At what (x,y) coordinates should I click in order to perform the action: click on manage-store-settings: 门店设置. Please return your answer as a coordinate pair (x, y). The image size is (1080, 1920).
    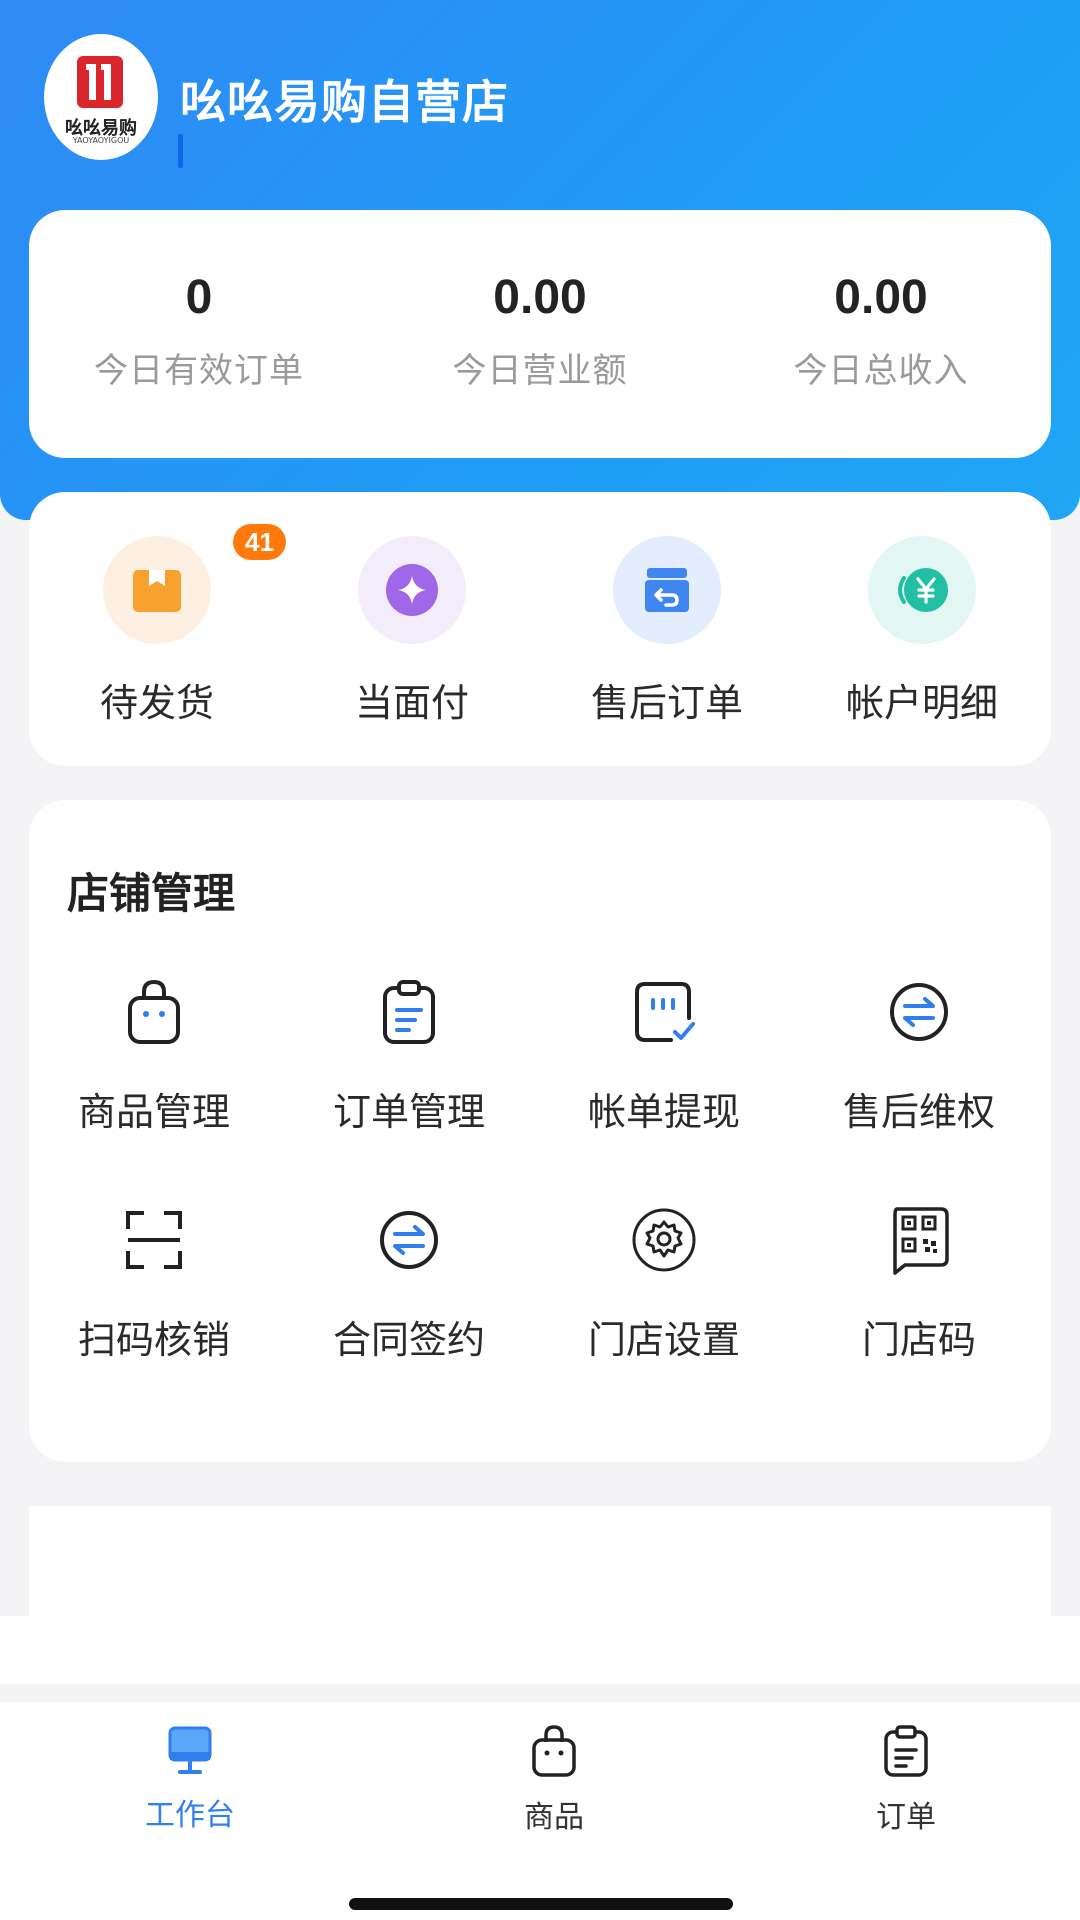
    Looking at the image, I should click on (664, 1284).